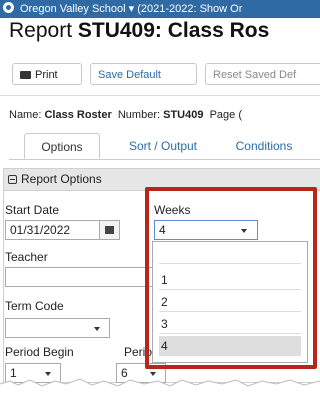 This screenshot has height=394, width=320. I want to click on calendar-button, so click(110, 230).